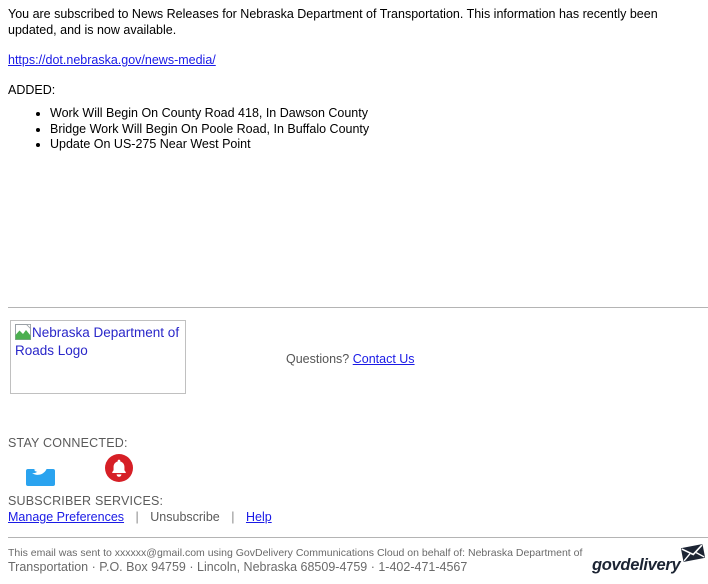 The height and width of the screenshot is (584, 708). What do you see at coordinates (636, 565) in the screenshot?
I see `govdelivery-wordmark: govdelivery` at bounding box center [636, 565].